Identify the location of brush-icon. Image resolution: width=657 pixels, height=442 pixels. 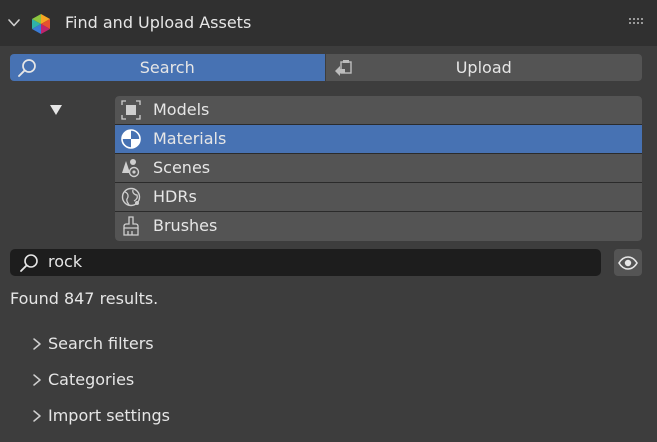
(131, 226).